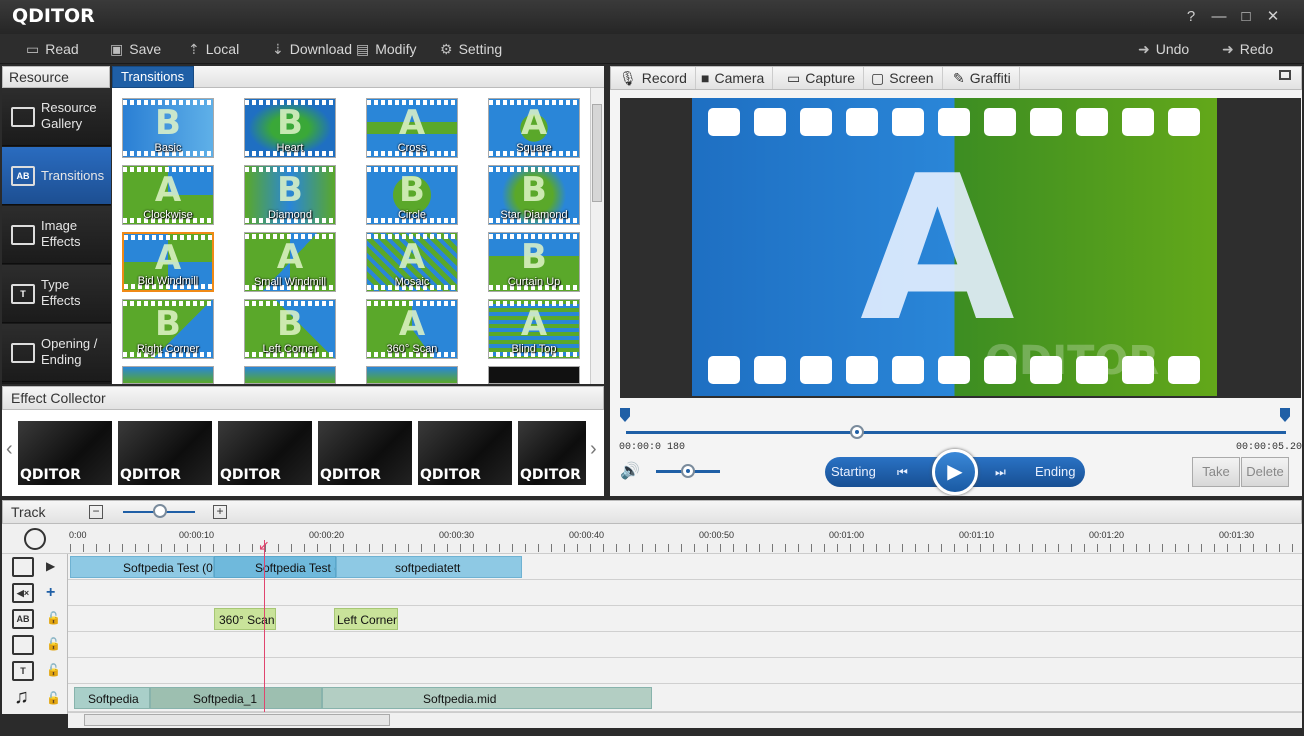 The image size is (1304, 736). I want to click on transition-mosaic: A Mosaic, so click(412, 262).